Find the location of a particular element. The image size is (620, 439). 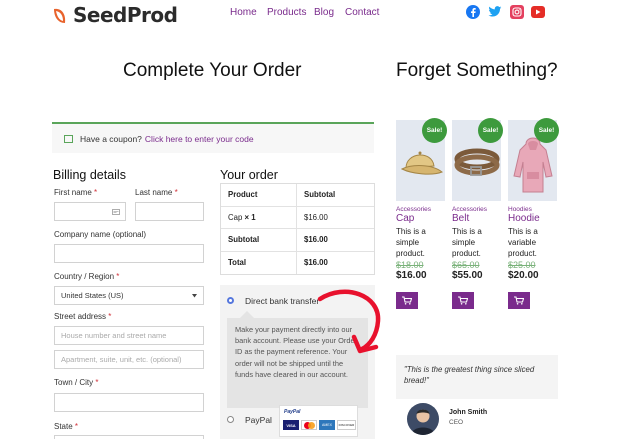

table-row: Subtotal $16.00 is located at coordinates (297, 240).